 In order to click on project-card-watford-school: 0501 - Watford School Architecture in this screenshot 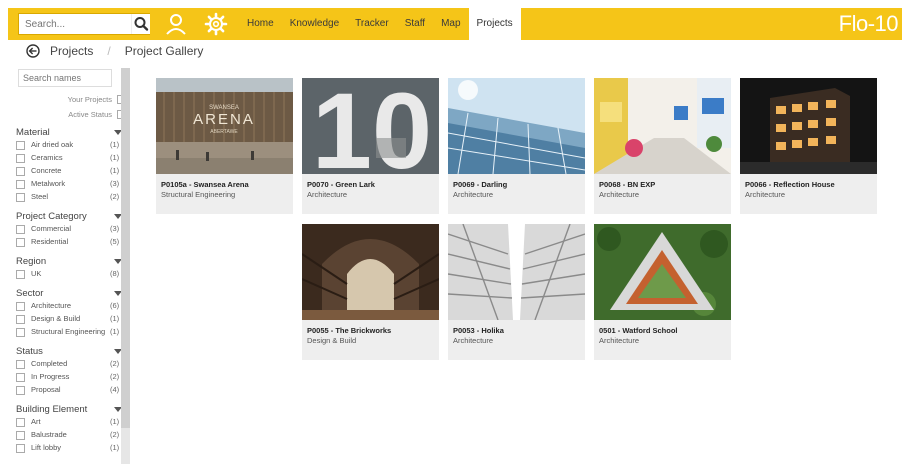, I will do `click(662, 292)`.